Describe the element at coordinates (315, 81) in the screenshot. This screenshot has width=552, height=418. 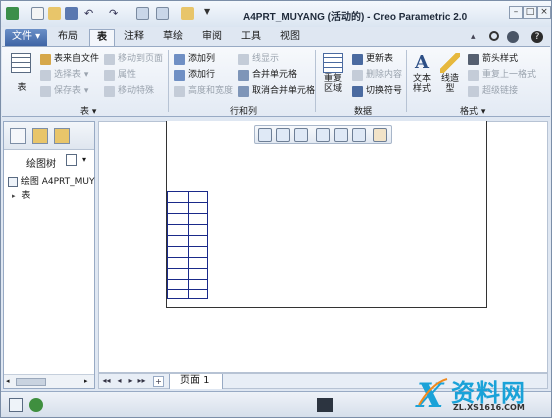
I see `group-divider` at that location.